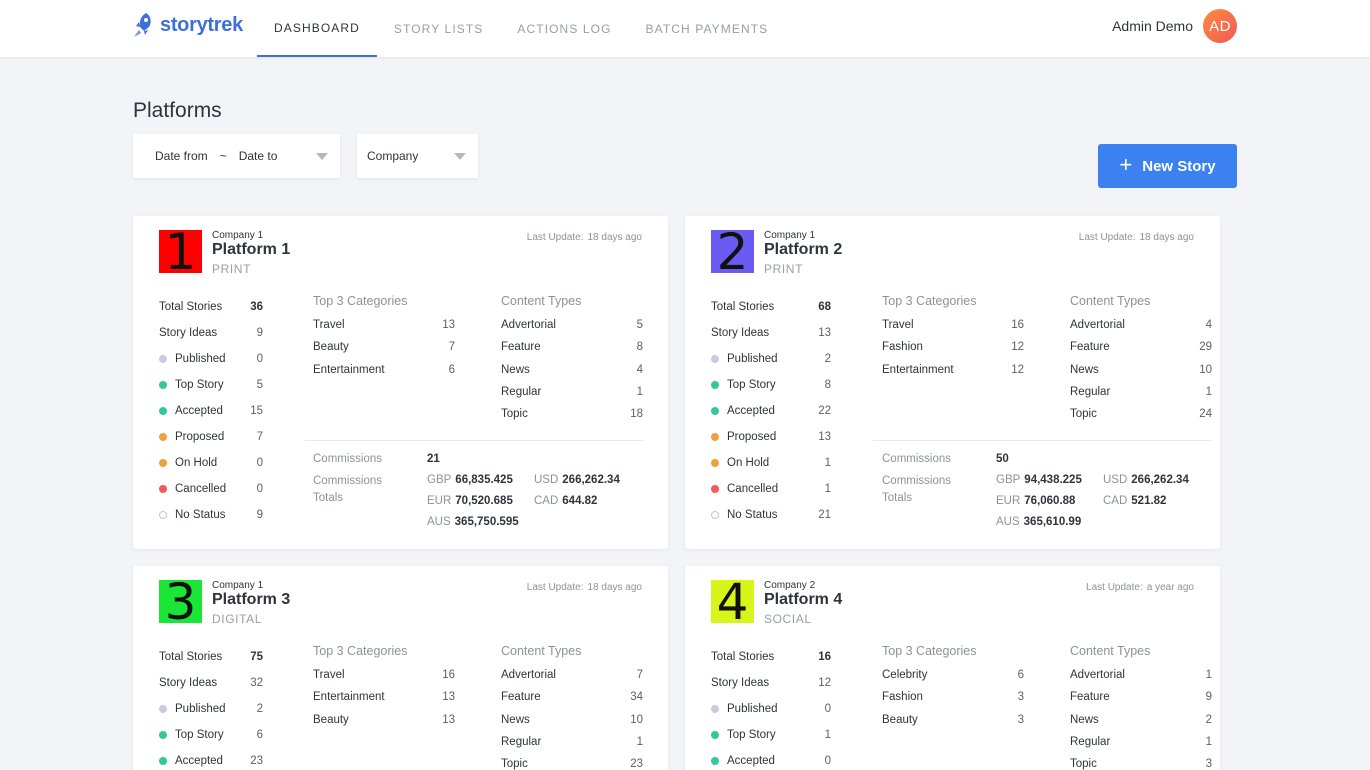  What do you see at coordinates (348, 481) in the screenshot?
I see `commissions-totals-line1: Commissions` at bounding box center [348, 481].